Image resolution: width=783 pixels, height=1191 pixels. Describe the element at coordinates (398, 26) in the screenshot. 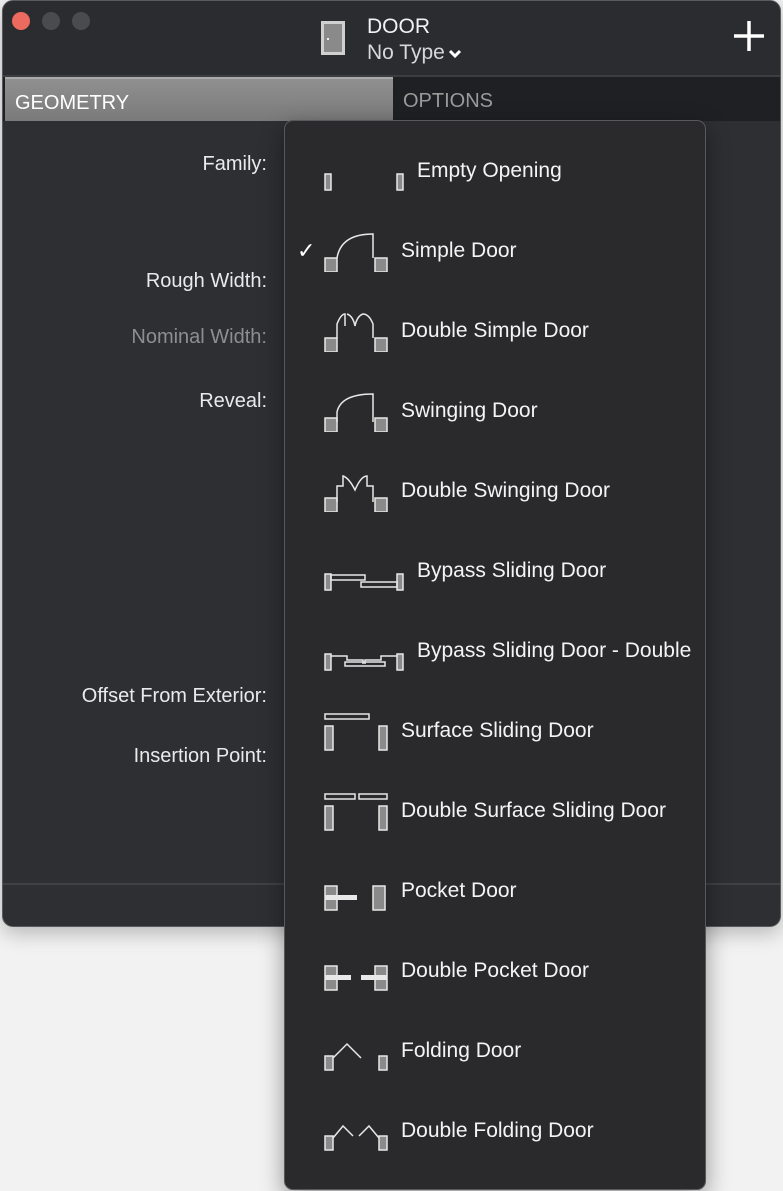

I see `window-title: DOOR` at that location.